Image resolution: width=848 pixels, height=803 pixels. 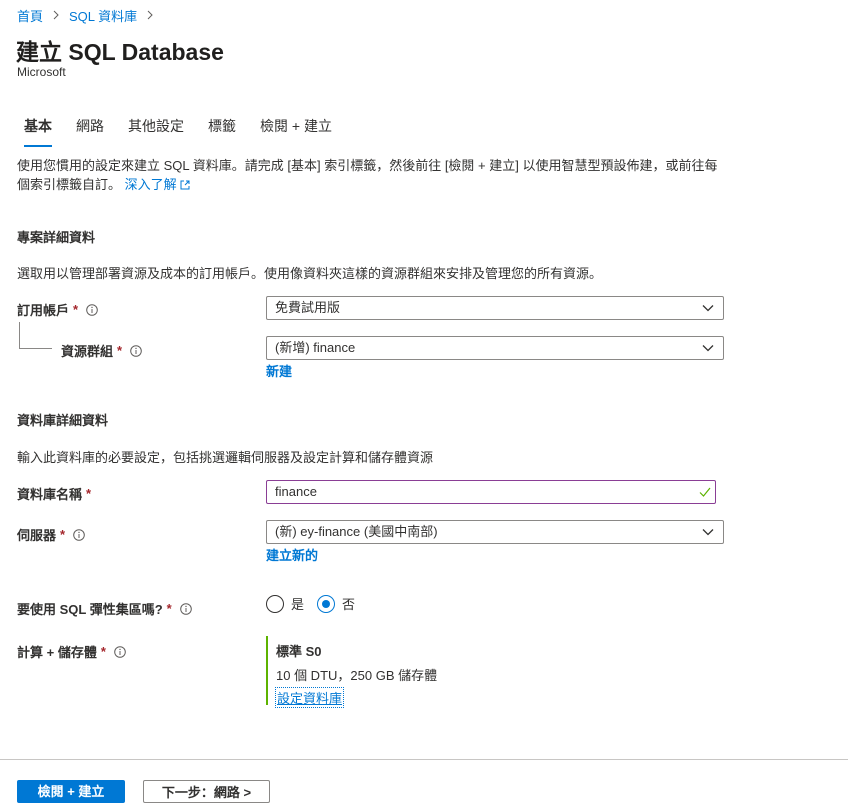 What do you see at coordinates (90, 132) in the screenshot?
I see `tab-networking: 網路` at bounding box center [90, 132].